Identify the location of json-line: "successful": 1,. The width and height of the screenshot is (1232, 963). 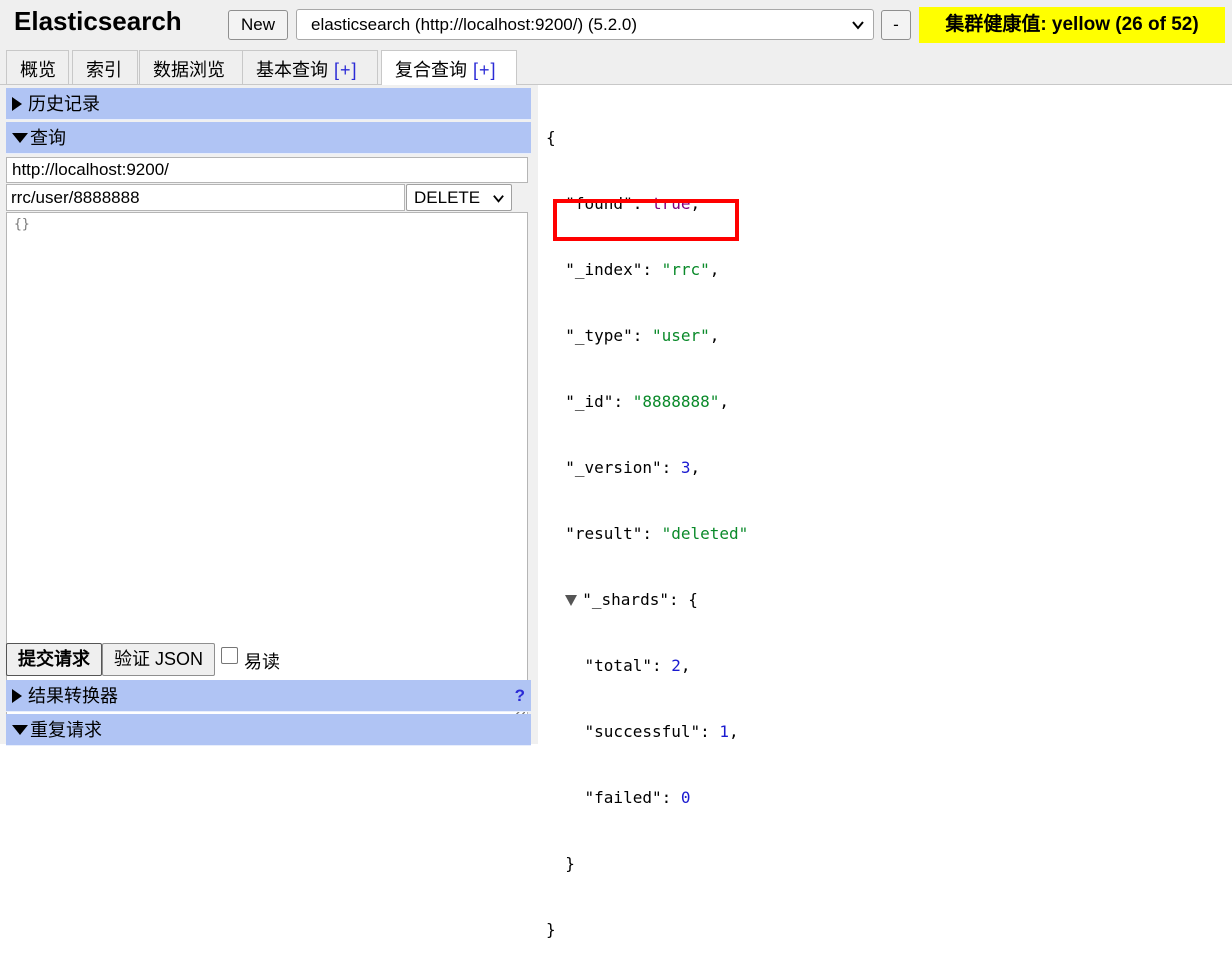
(661, 731).